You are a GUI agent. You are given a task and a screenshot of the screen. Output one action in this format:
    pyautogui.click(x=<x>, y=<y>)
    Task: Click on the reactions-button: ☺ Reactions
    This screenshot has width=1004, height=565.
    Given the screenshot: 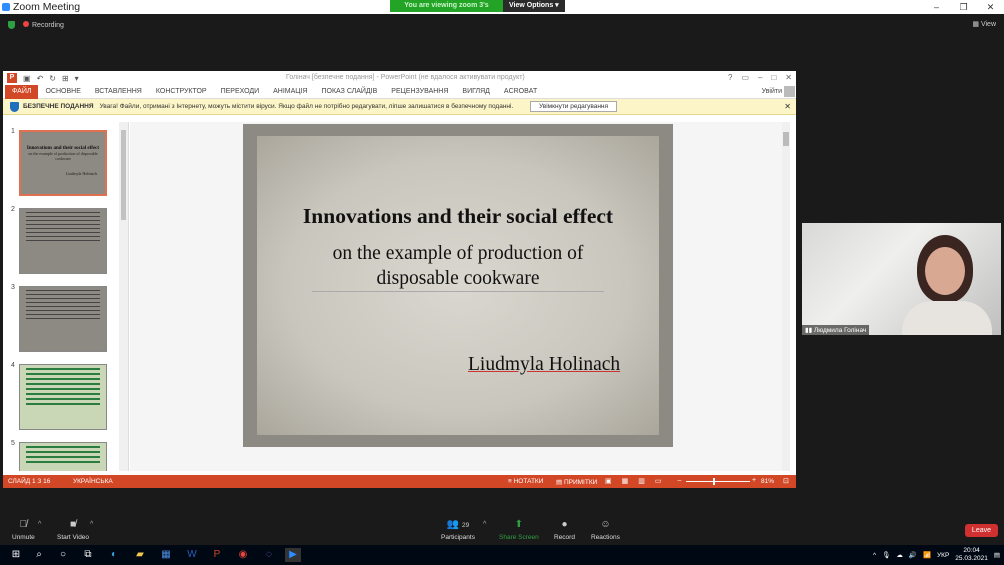 What is the action you would take?
    pyautogui.click(x=605, y=530)
    